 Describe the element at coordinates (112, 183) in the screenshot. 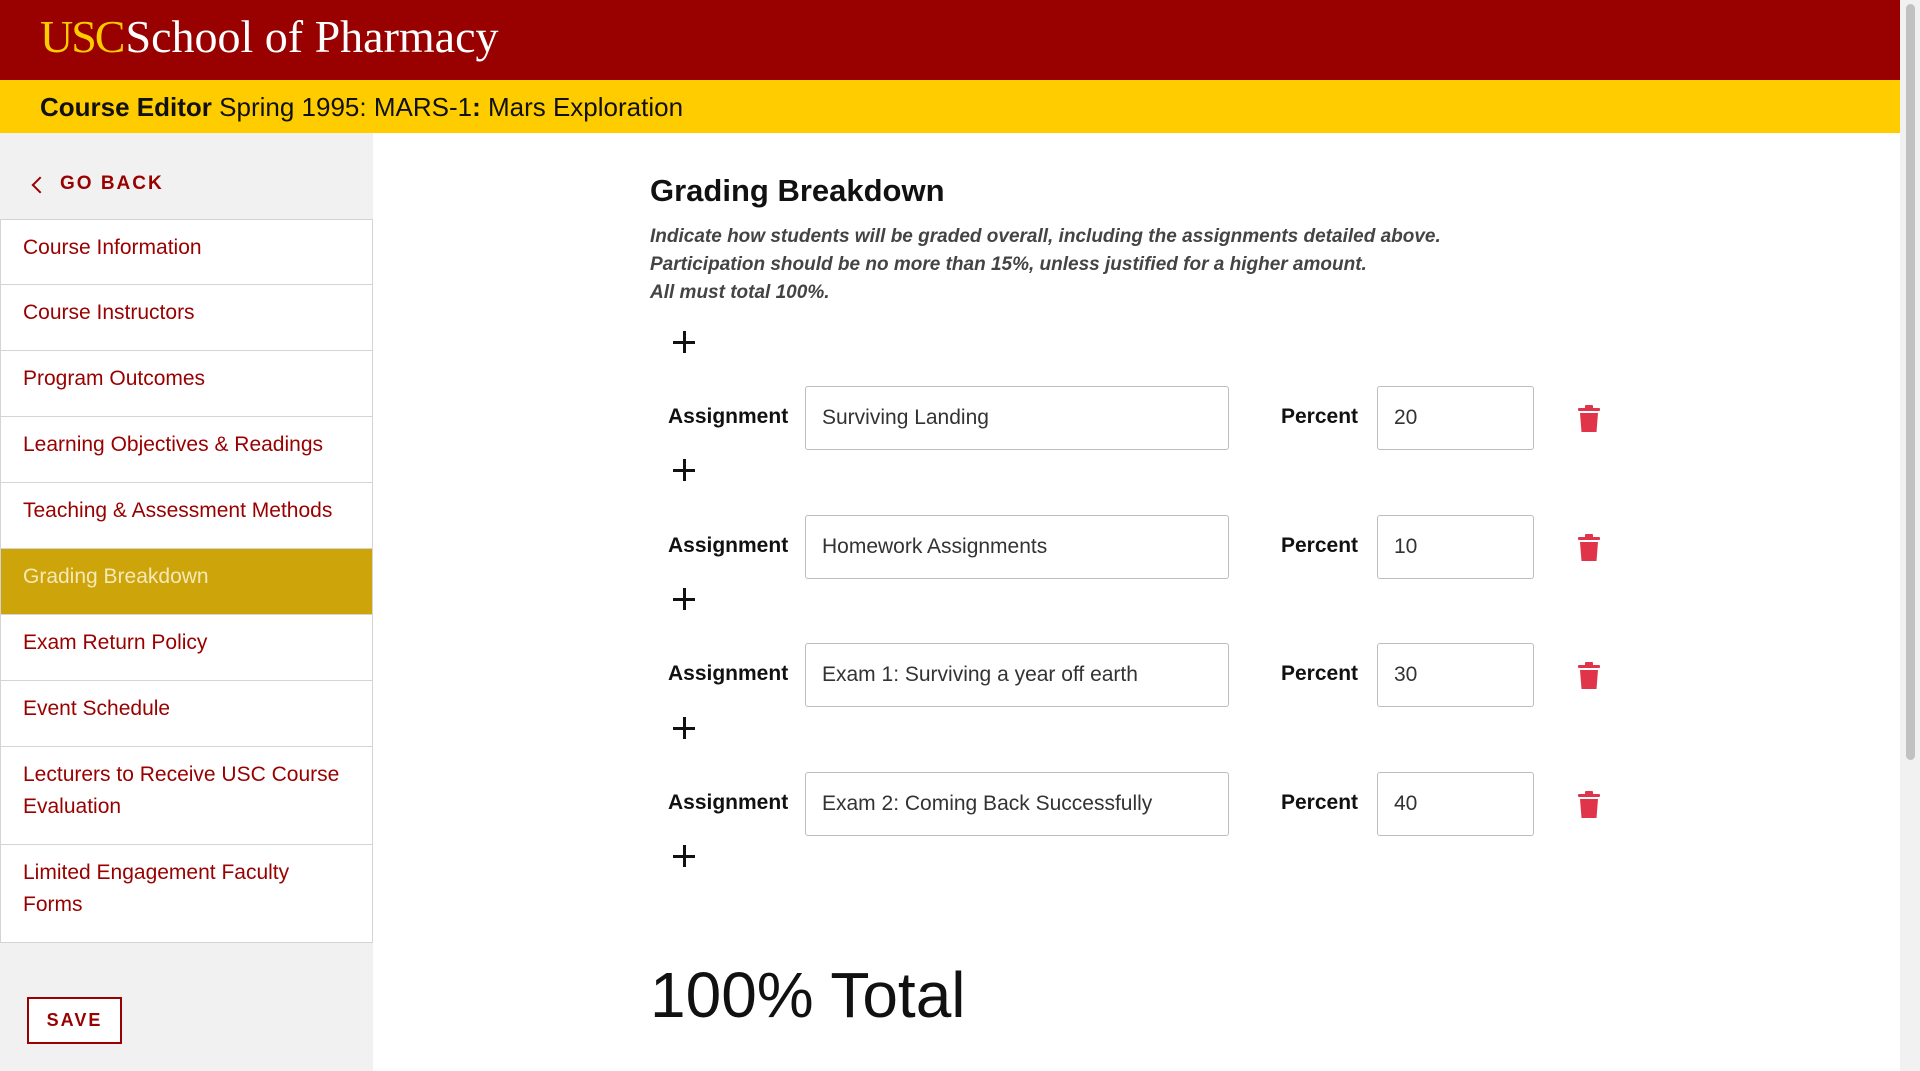

I see `go-back-label: GO BACK` at that location.